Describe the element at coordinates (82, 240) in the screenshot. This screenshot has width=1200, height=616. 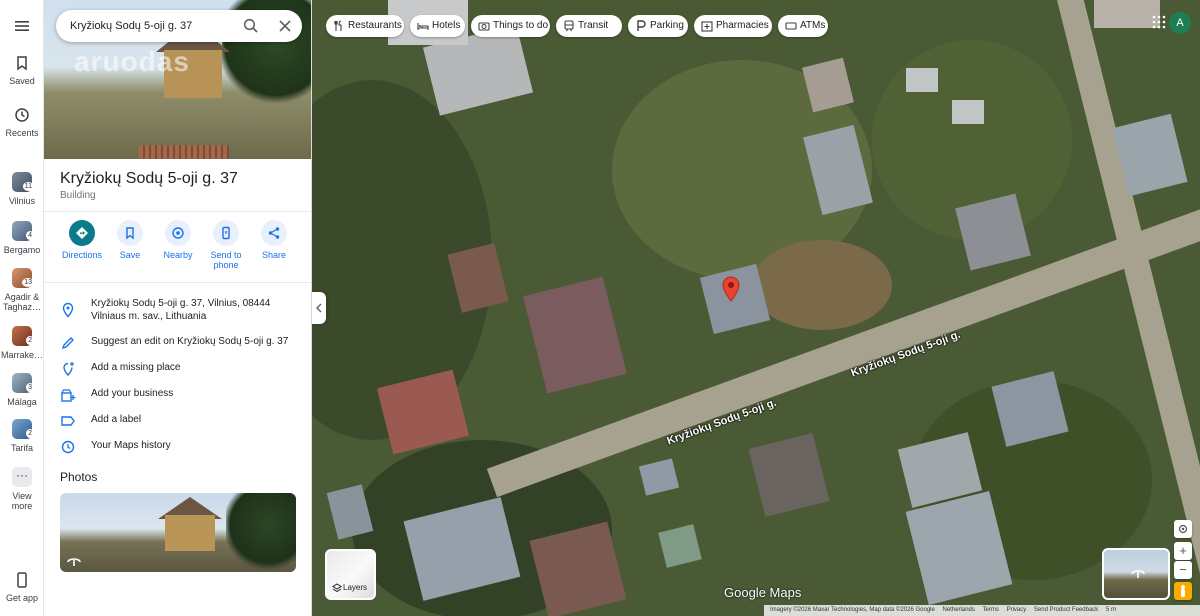
I see `directions-button: Directions` at that location.